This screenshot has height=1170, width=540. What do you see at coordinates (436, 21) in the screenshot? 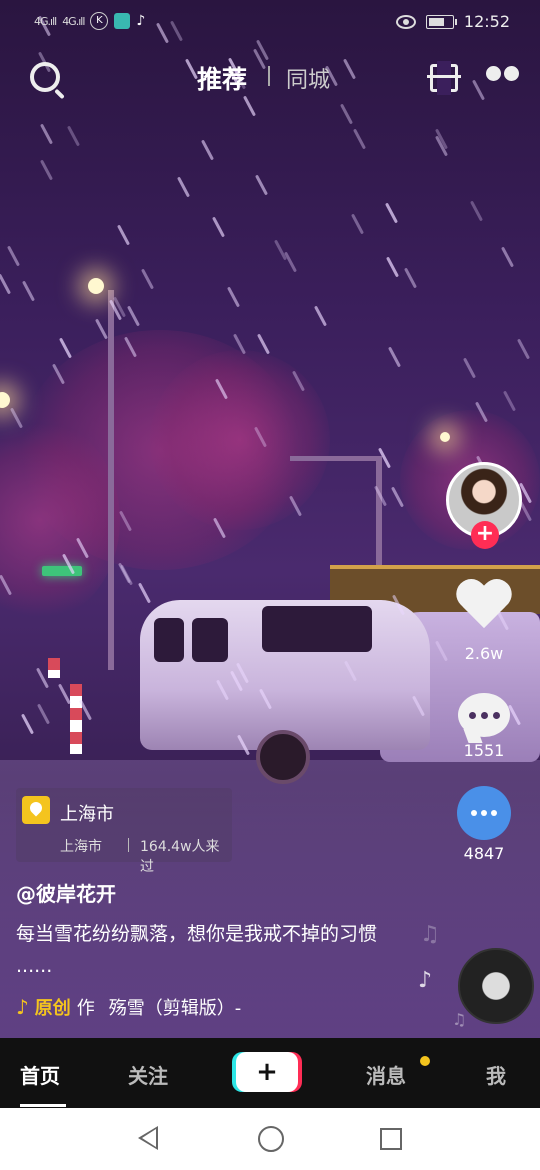
I see `battery-fill` at bounding box center [436, 21].